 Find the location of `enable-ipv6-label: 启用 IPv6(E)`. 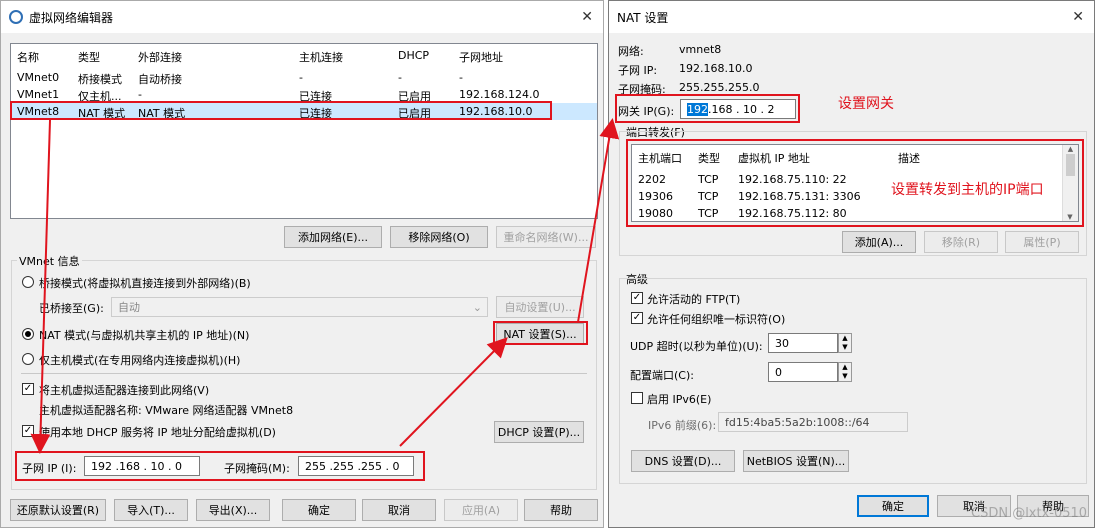

enable-ipv6-label: 启用 IPv6(E) is located at coordinates (679, 399).